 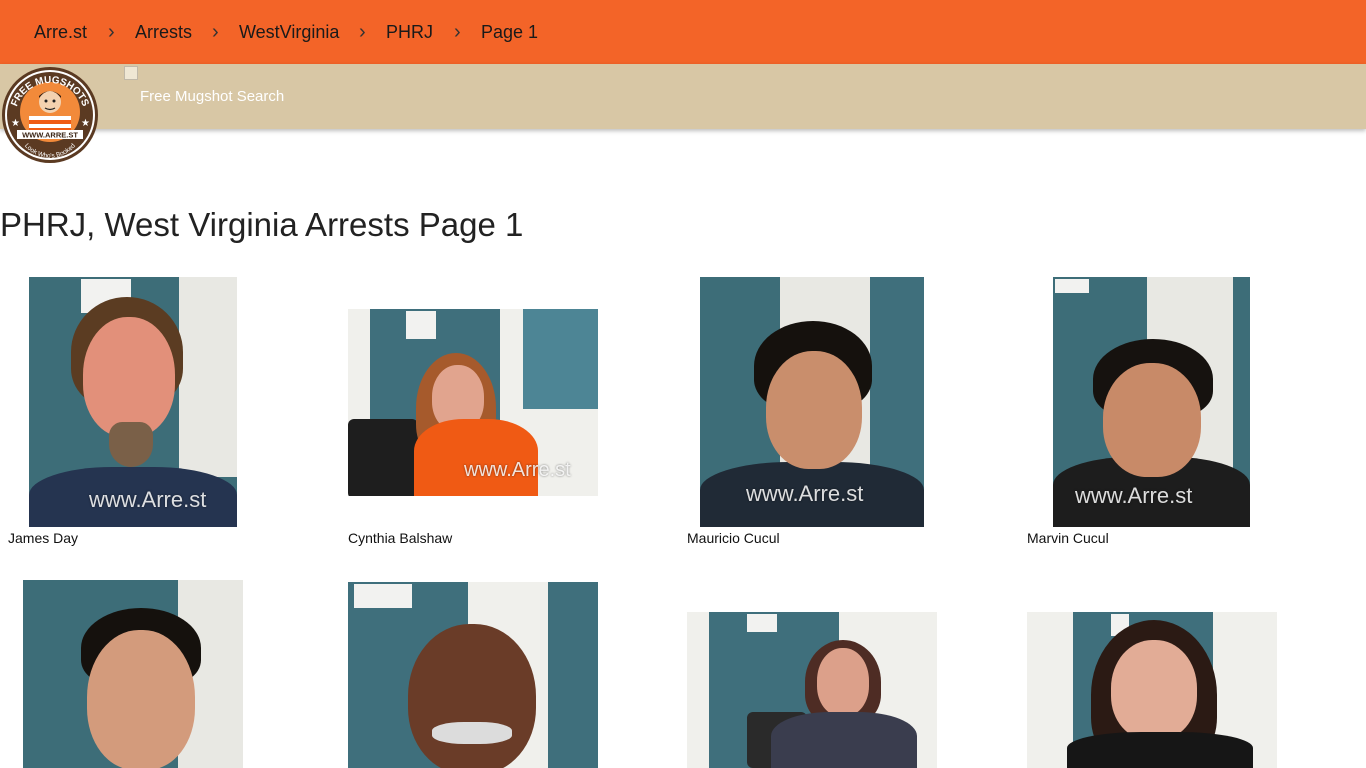 I want to click on arrestee-name: James Day, so click(x=43, y=538).